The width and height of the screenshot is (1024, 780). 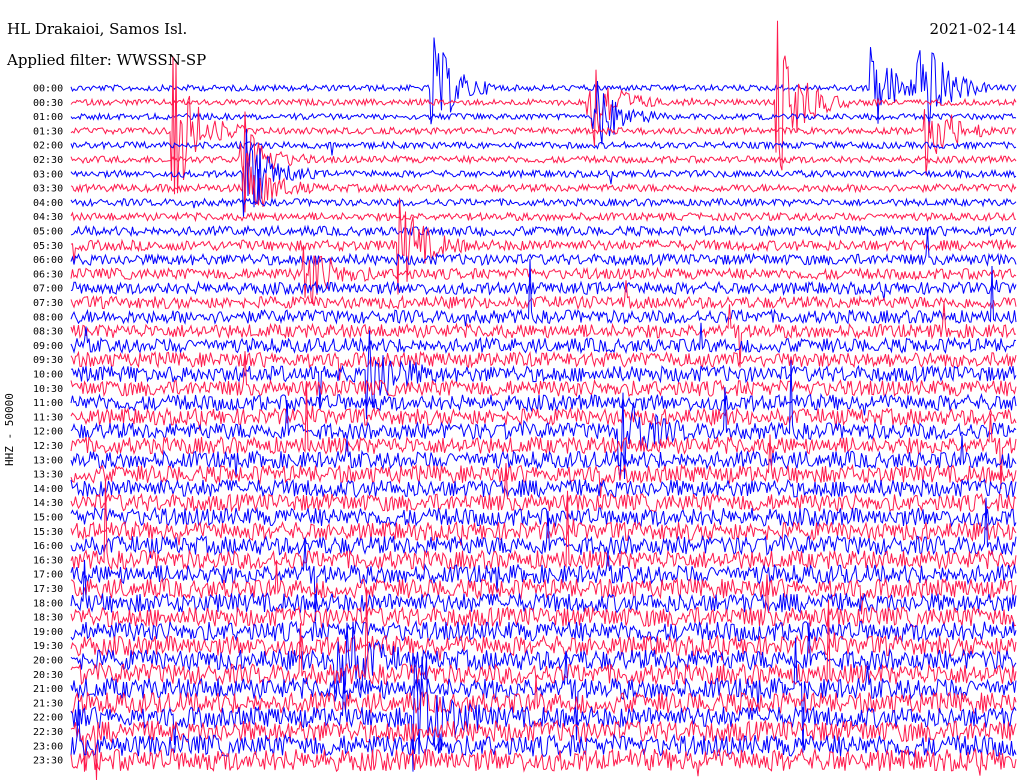 I want to click on row-time-label: 07:30, so click(x=48, y=303).